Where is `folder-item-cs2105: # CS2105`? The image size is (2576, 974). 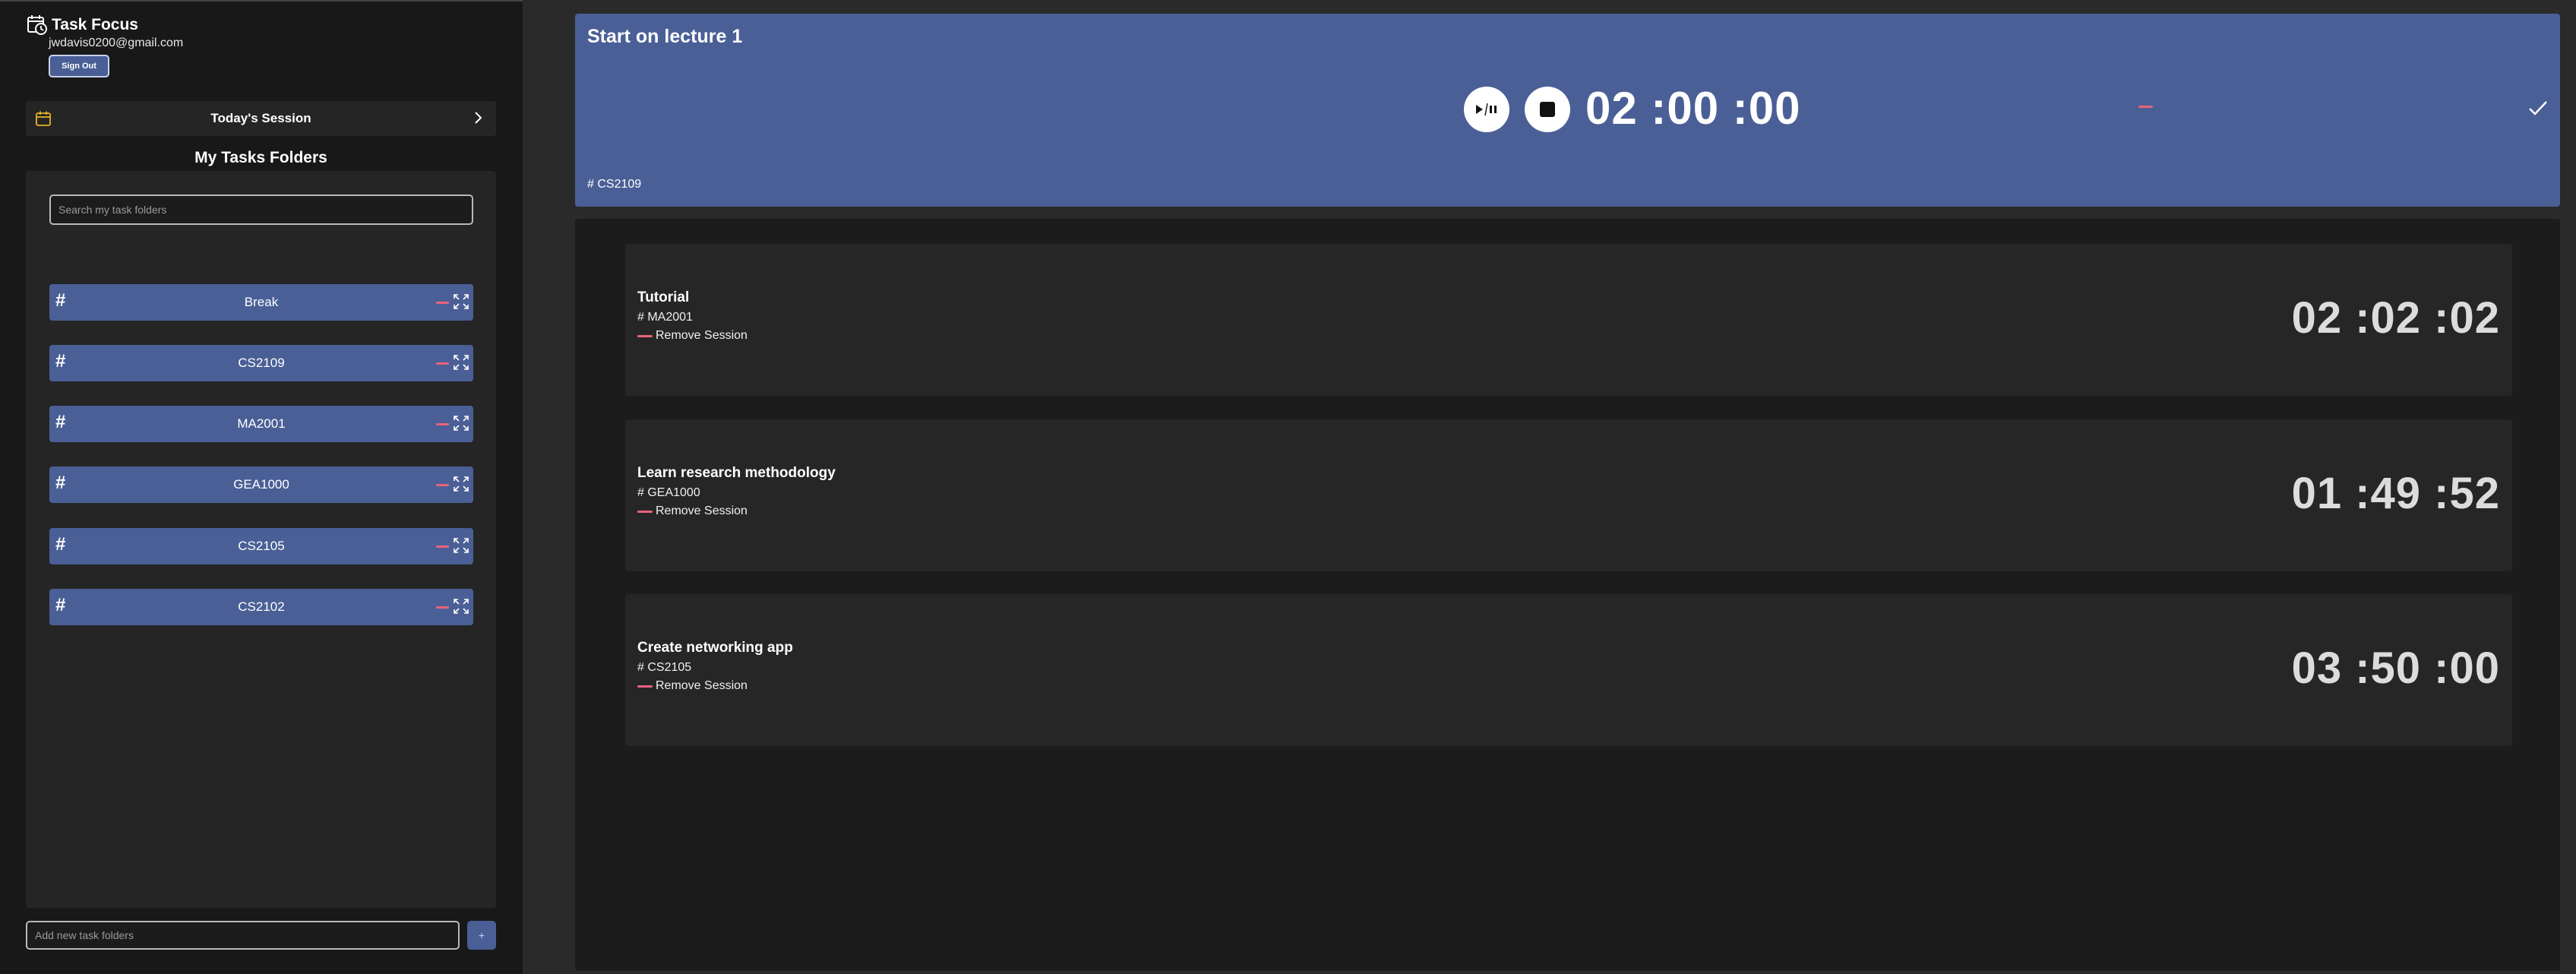
folder-item-cs2105: # CS2105 is located at coordinates (261, 546).